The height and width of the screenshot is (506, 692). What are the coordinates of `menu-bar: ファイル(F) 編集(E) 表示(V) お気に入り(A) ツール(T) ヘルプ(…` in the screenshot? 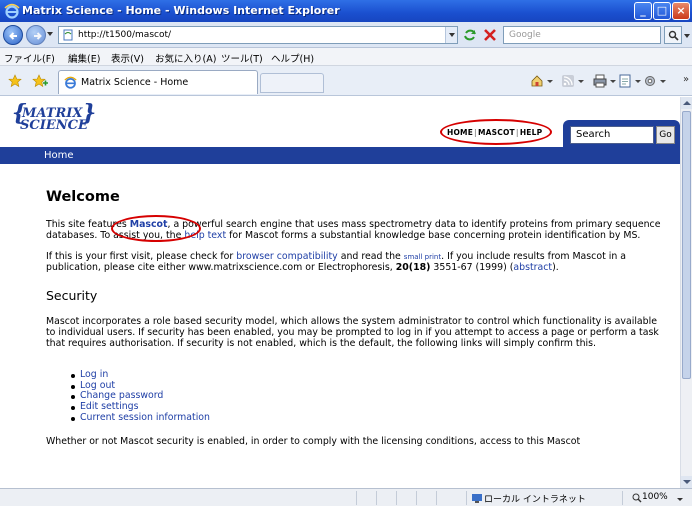 It's located at (346, 57).